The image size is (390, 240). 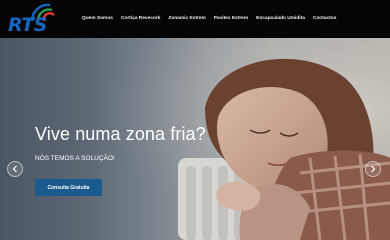 I want to click on slider-prev-button, so click(x=15, y=169).